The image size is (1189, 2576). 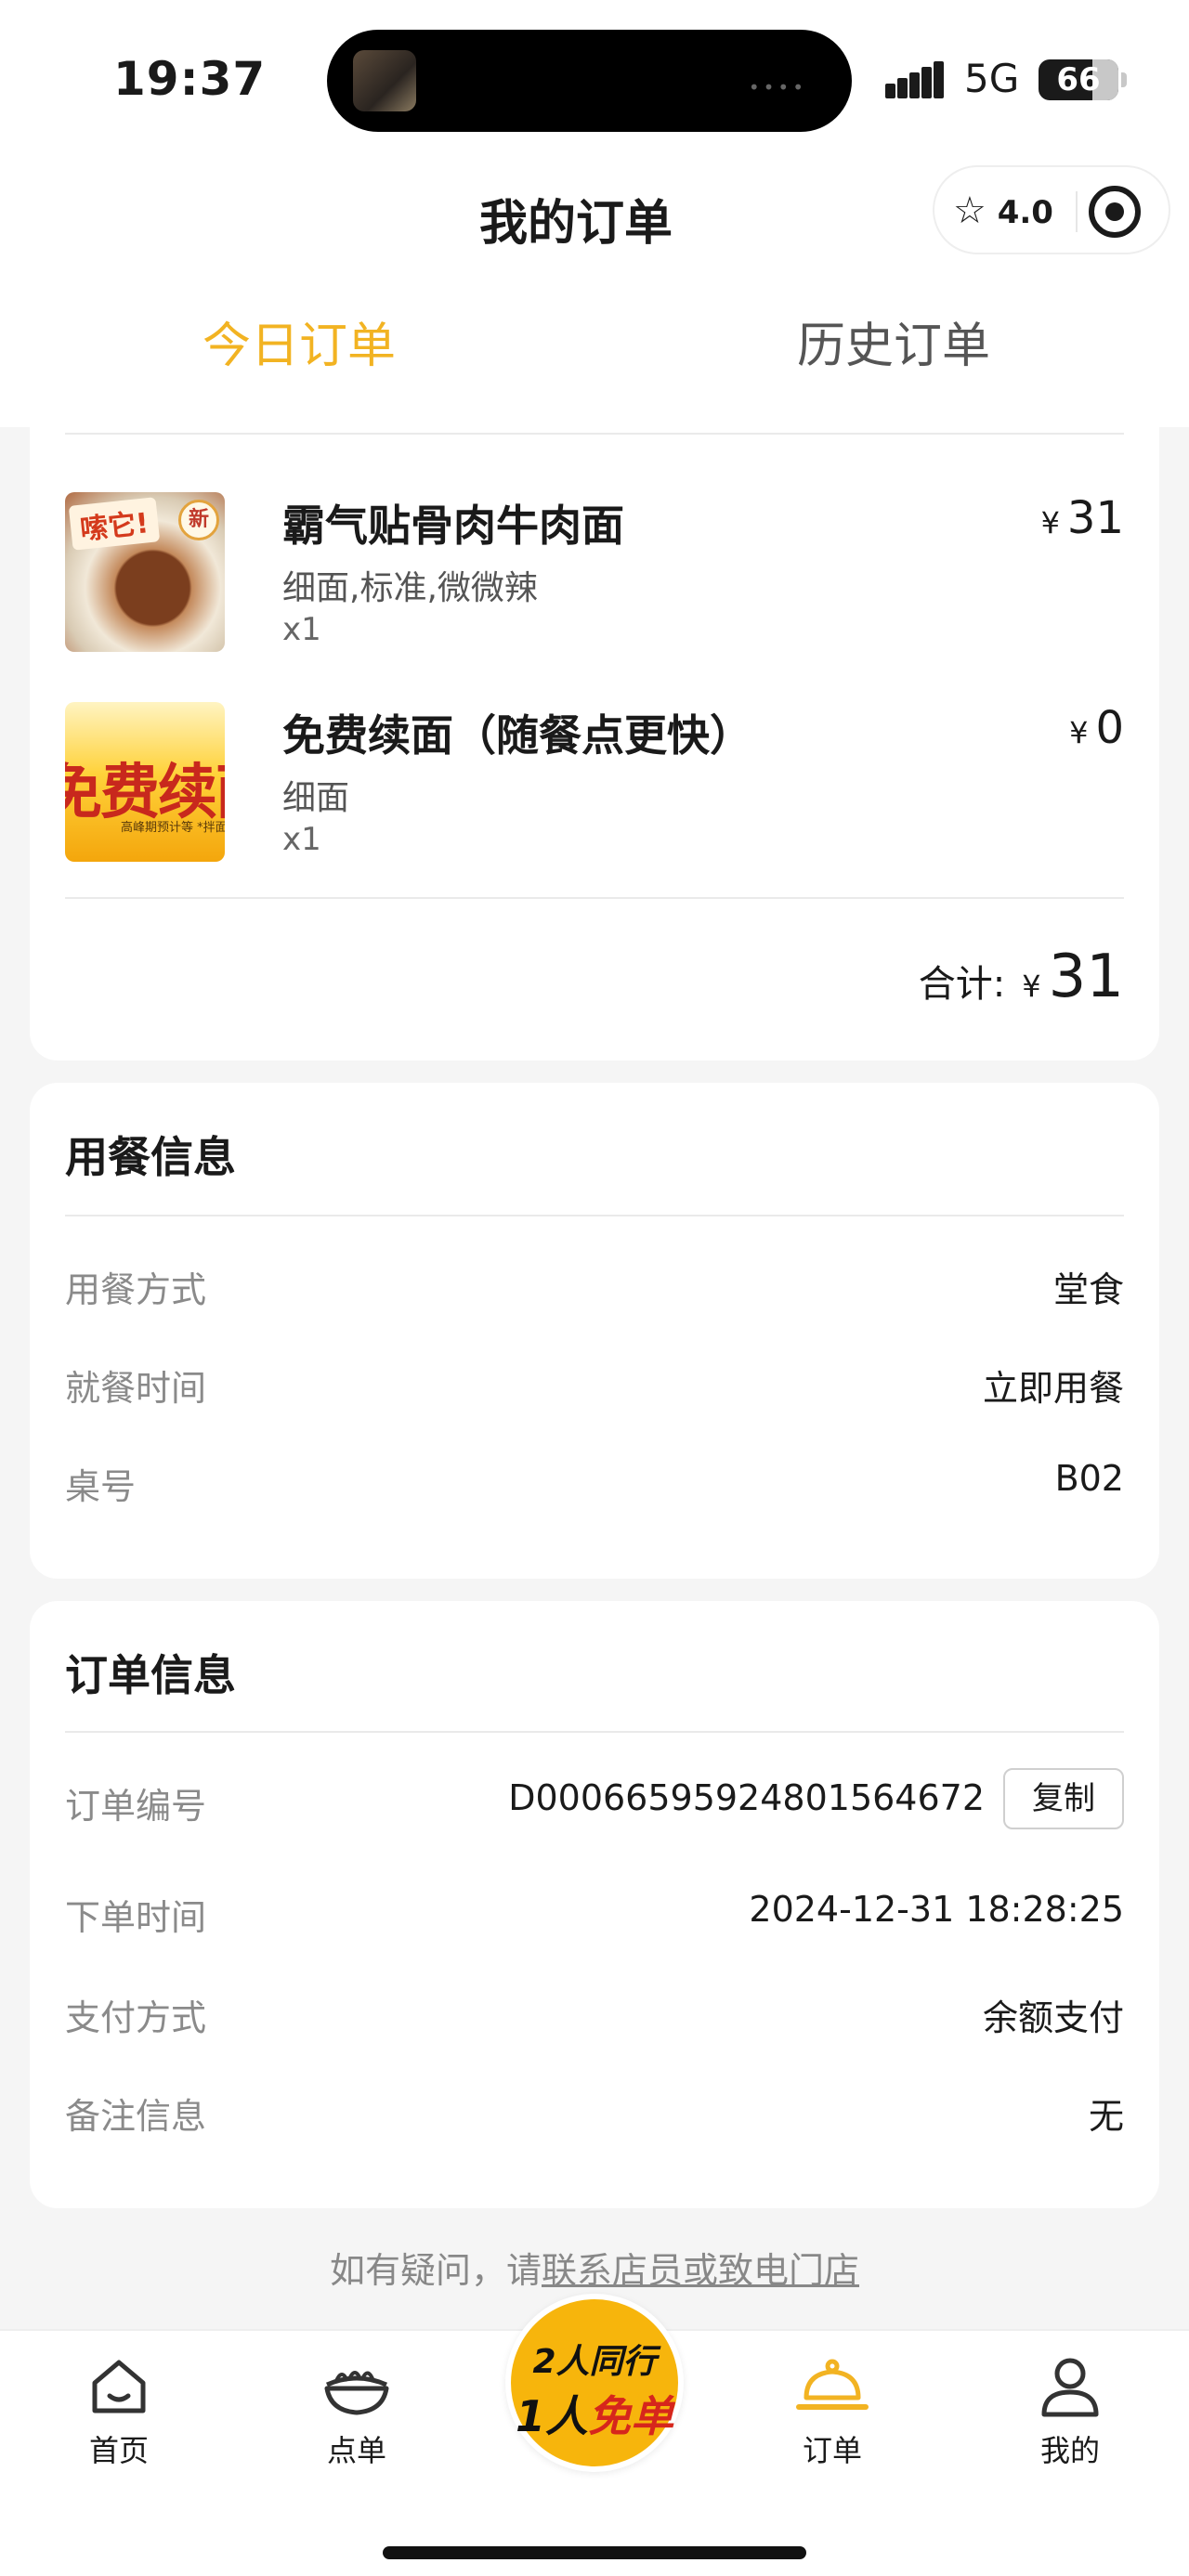 I want to click on contact-store-link: 联系店员或致电门店, so click(x=700, y=2270).